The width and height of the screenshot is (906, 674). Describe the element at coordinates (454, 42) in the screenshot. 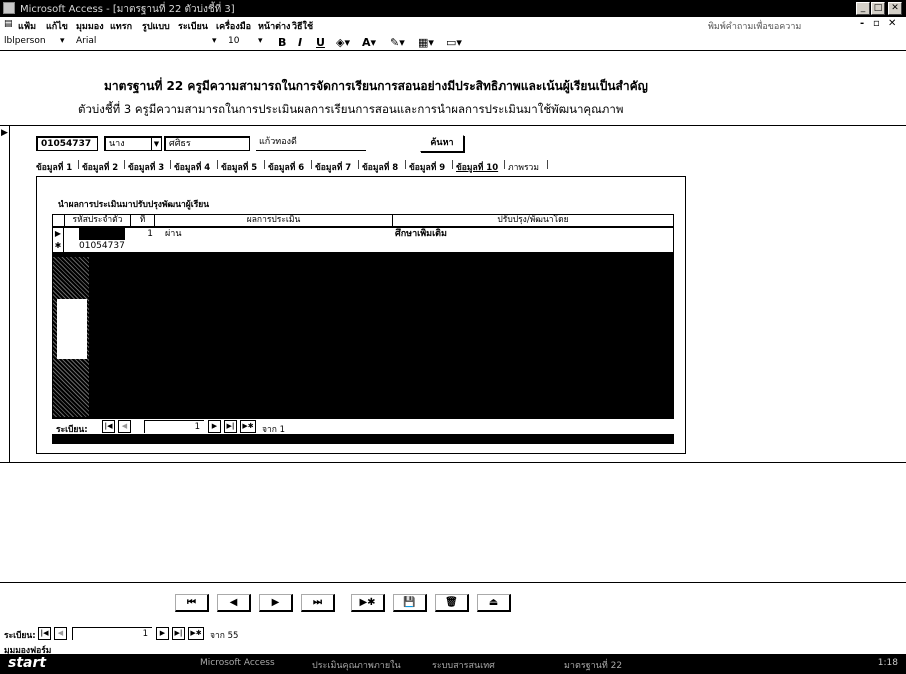

I see `special-effect-icon: ▭▾` at that location.